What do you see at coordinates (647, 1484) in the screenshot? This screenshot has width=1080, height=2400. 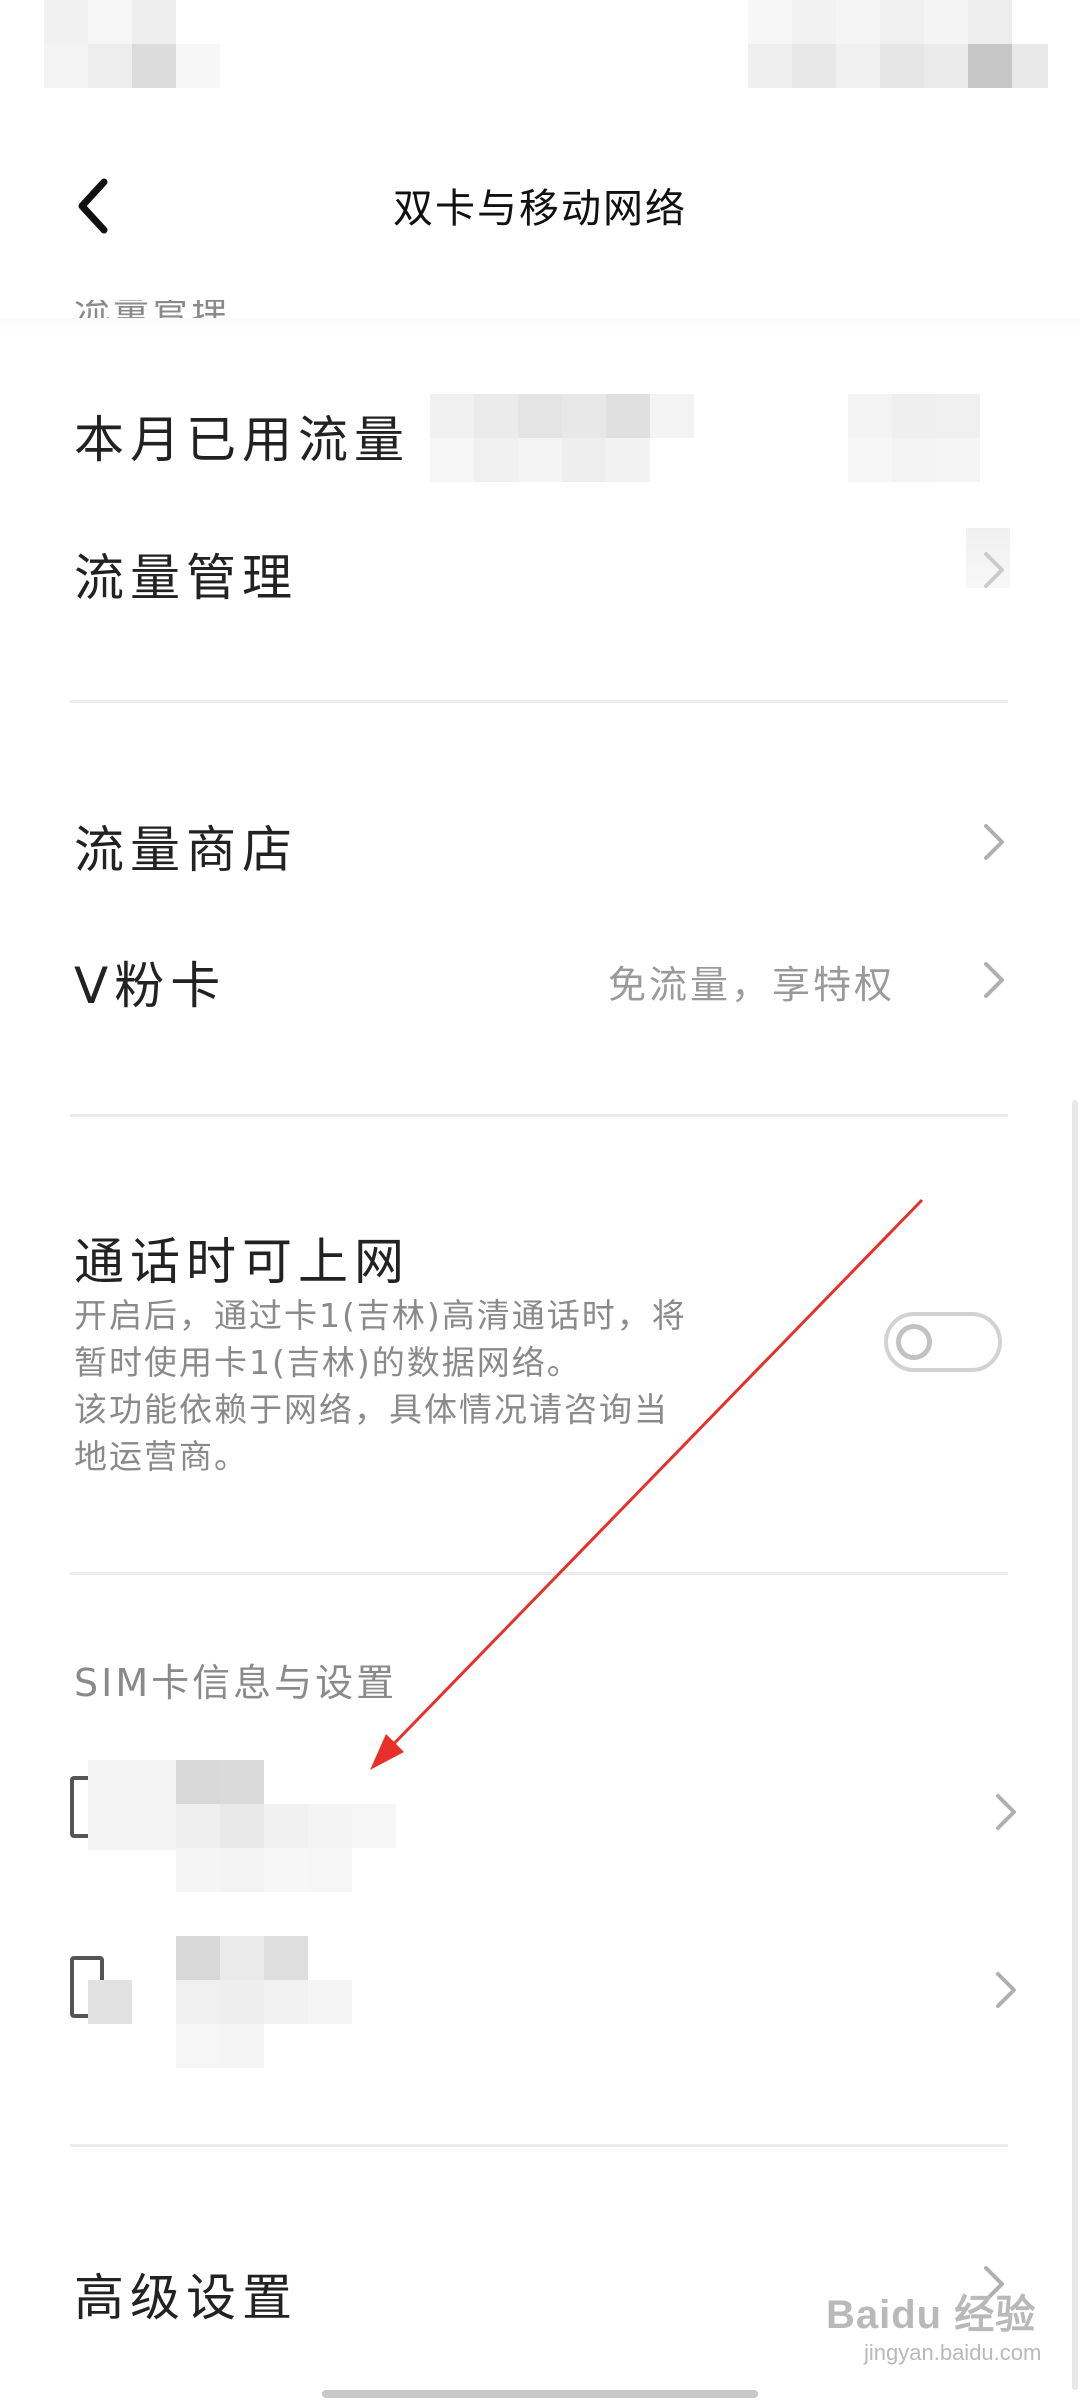 I see `annotation-arrow` at bounding box center [647, 1484].